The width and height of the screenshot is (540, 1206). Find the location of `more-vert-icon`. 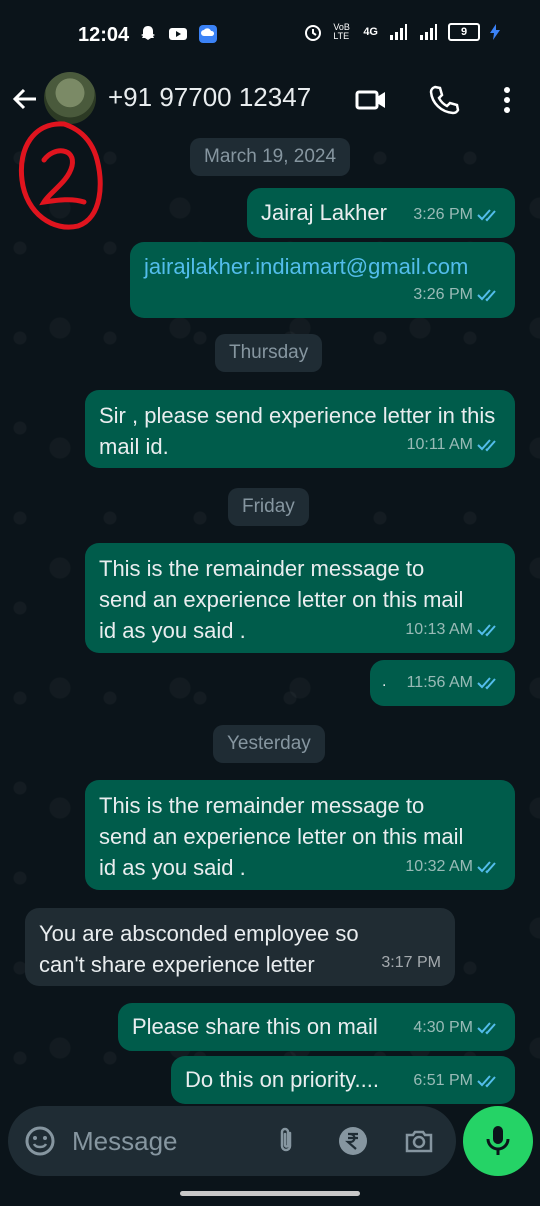

more-vert-icon is located at coordinates (507, 100).